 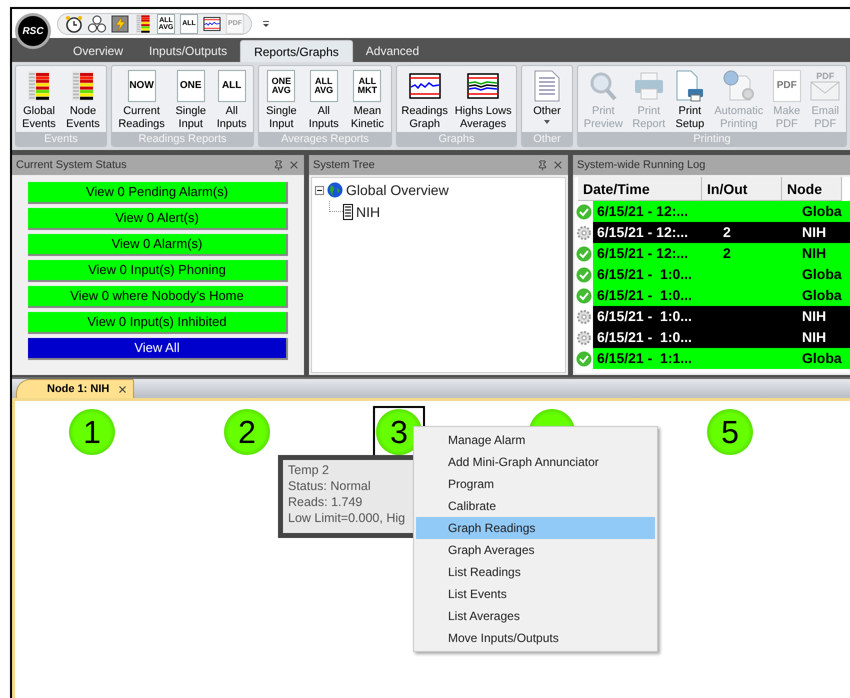 I want to click on menu-item: Calibrate, so click(x=535, y=506).